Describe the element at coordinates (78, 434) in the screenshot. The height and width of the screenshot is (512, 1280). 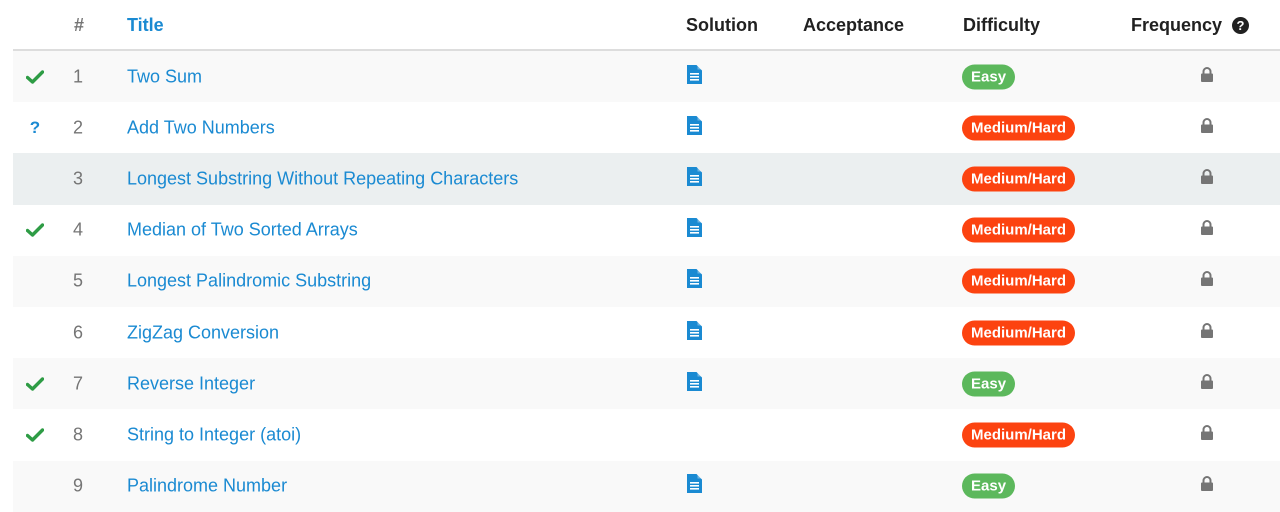
I see `problem-number: 8` at that location.